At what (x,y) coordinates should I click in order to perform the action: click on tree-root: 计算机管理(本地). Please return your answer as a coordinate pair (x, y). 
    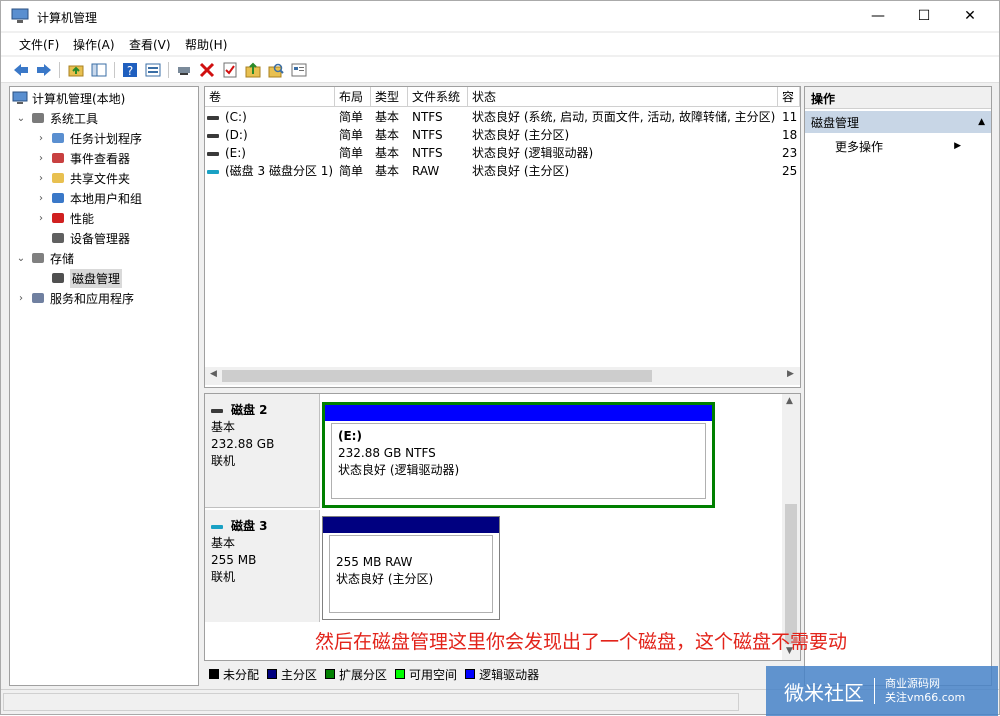
    Looking at the image, I should click on (68, 98).